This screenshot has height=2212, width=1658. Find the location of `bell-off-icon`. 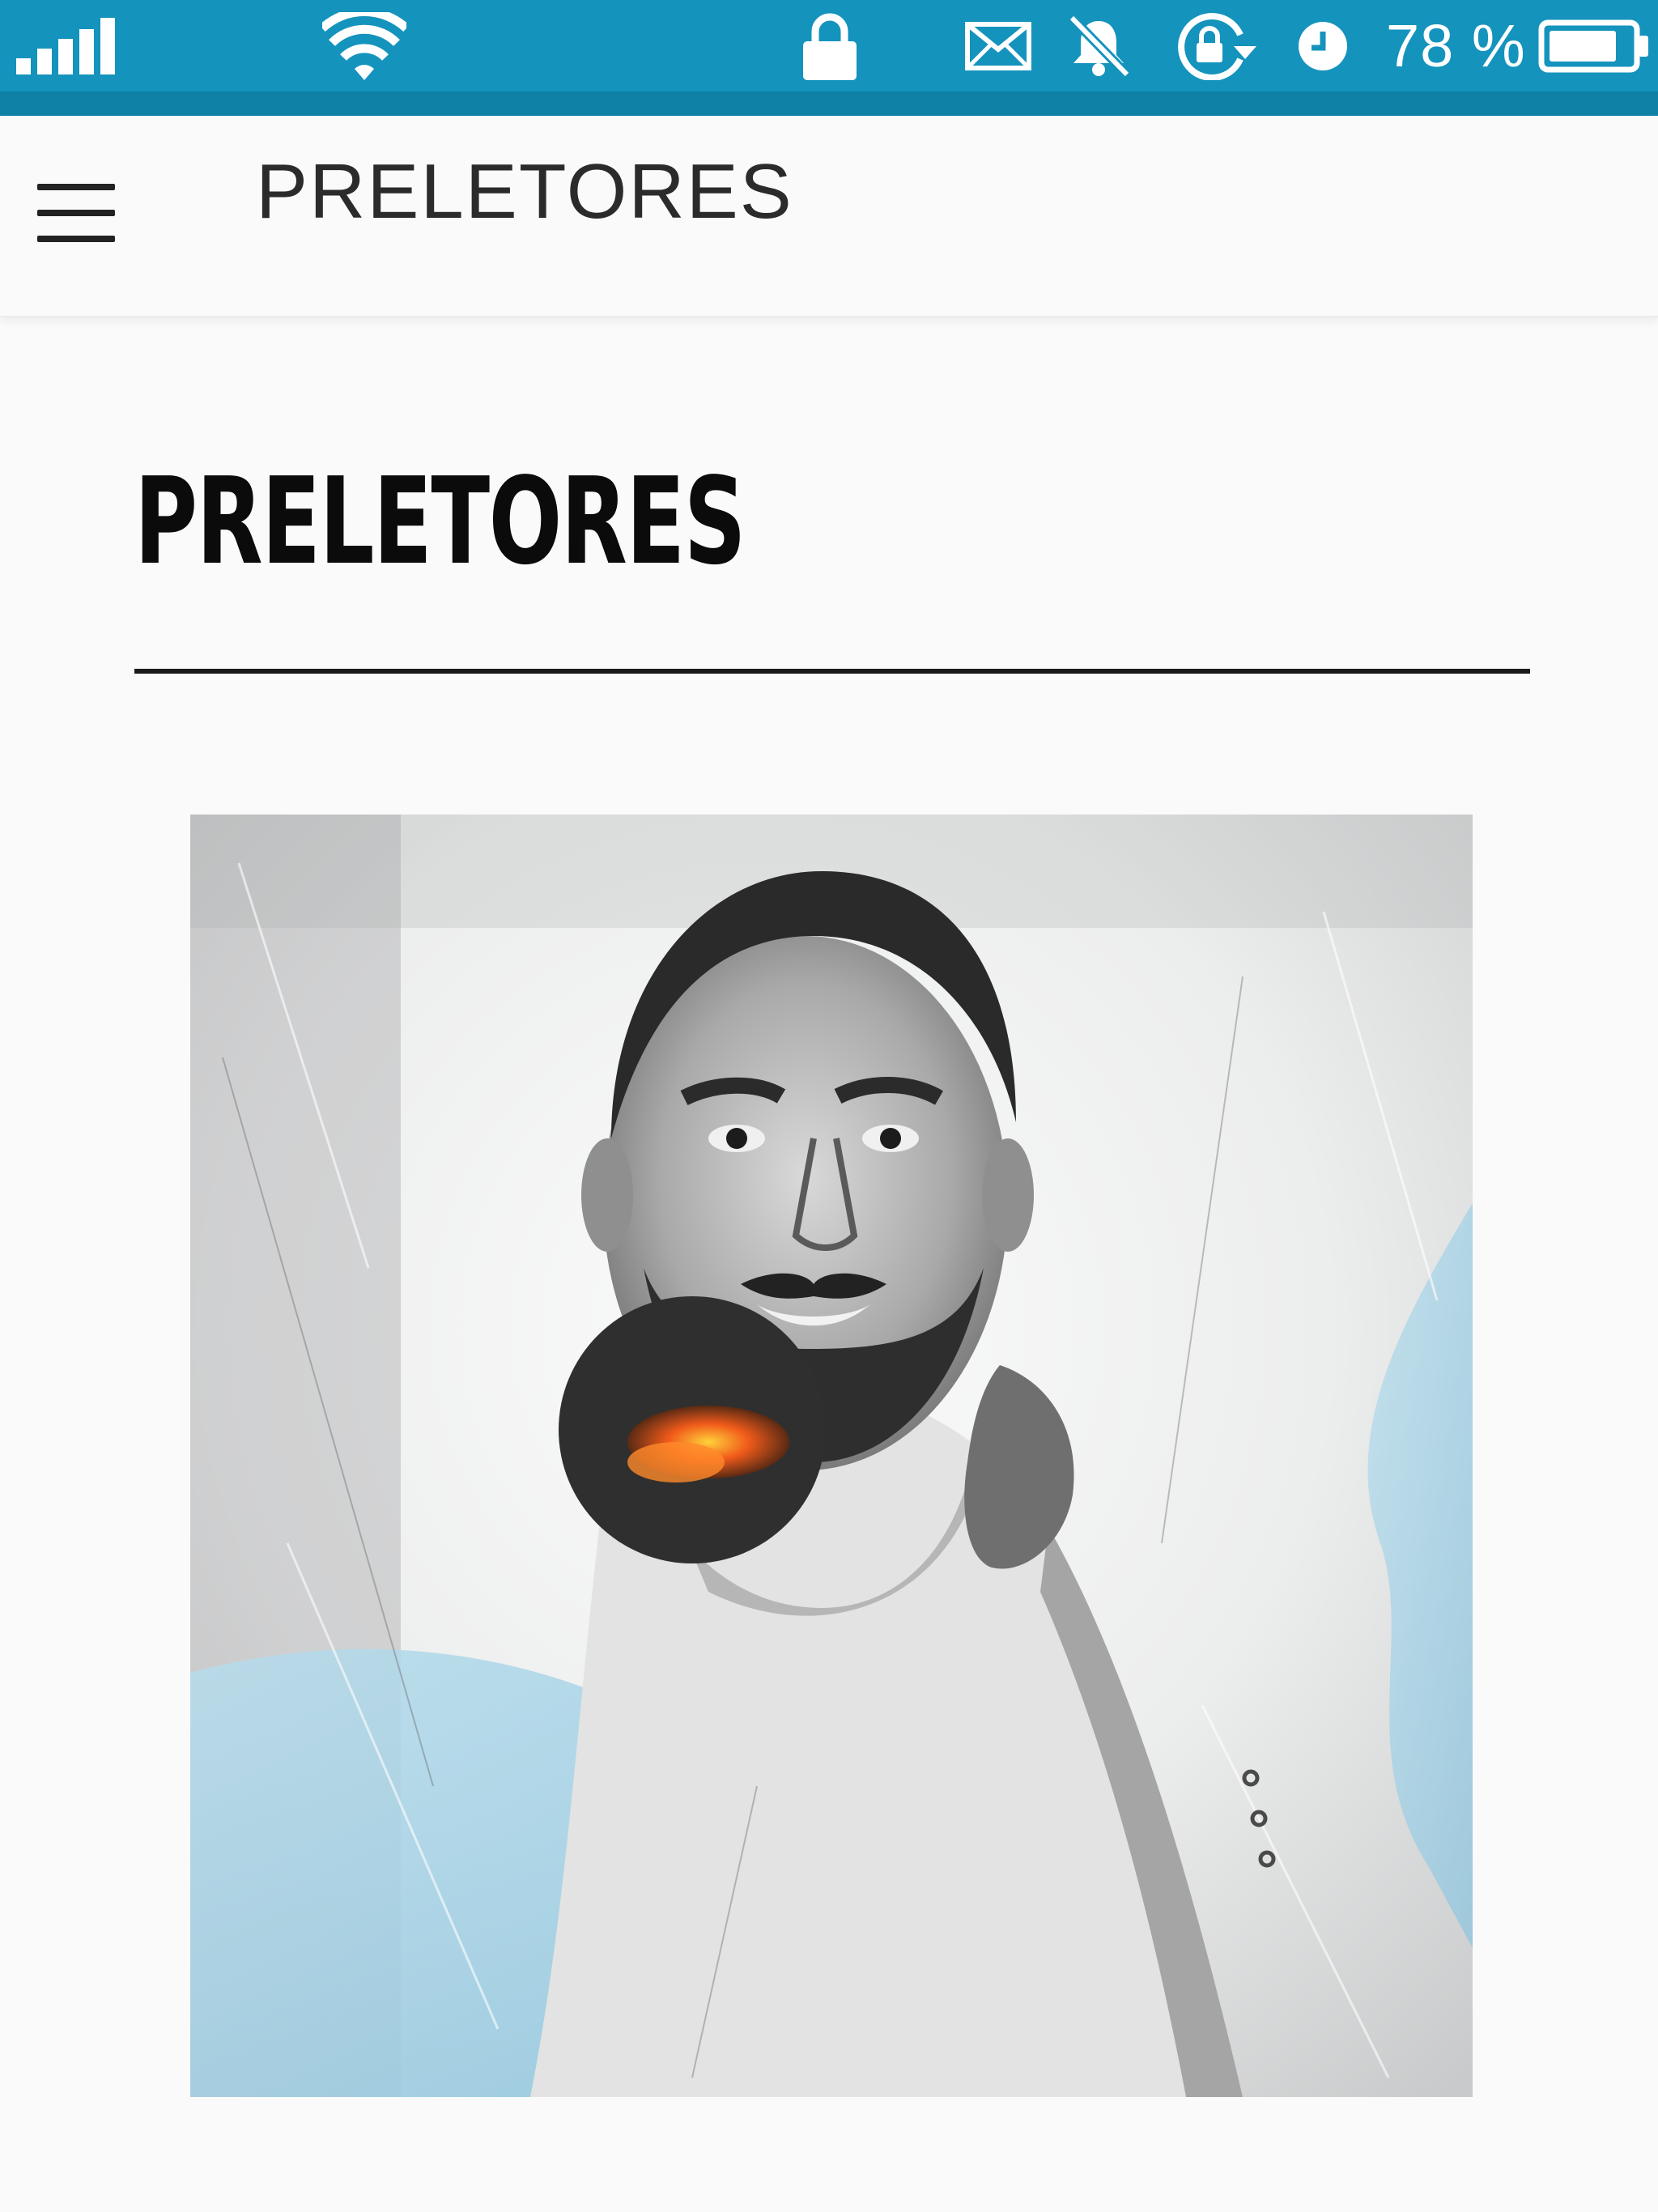

bell-off-icon is located at coordinates (1098, 46).